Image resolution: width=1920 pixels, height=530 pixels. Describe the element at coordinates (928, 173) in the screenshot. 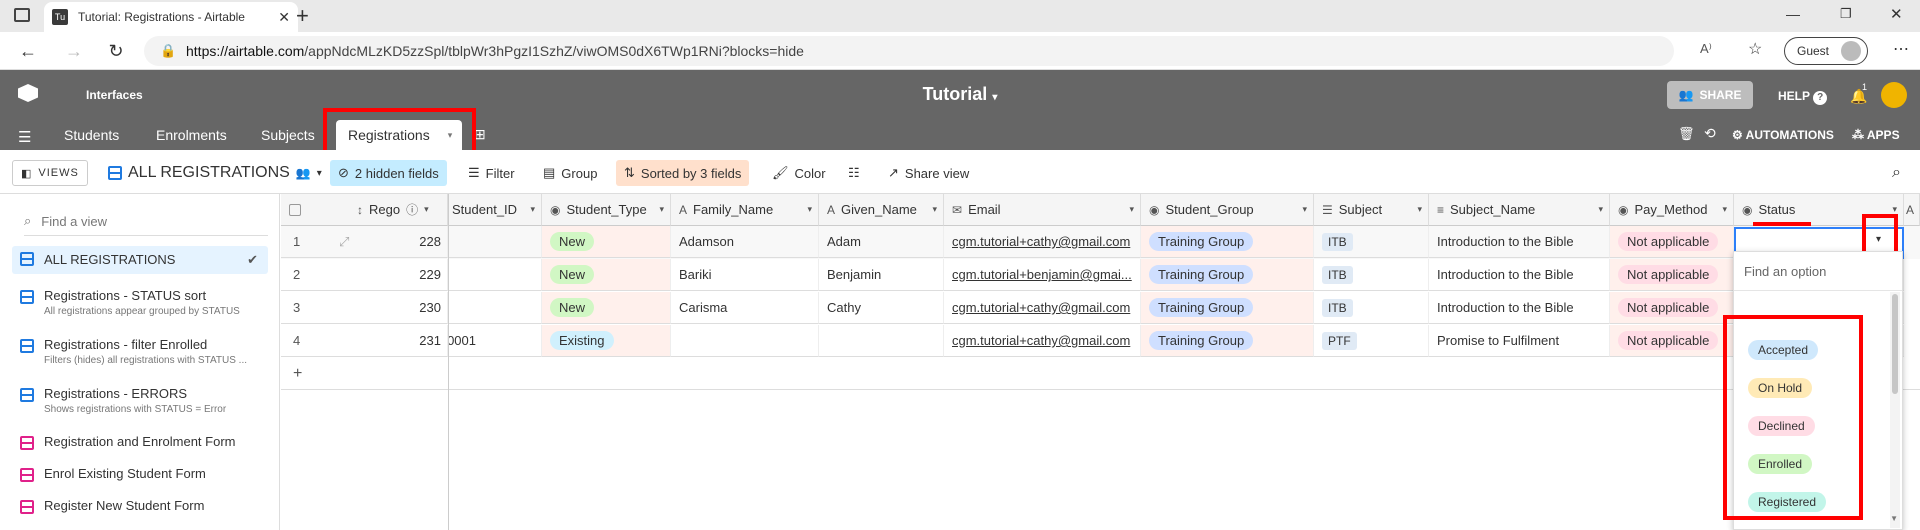

I see `share-view-button: ↗ Share view` at that location.